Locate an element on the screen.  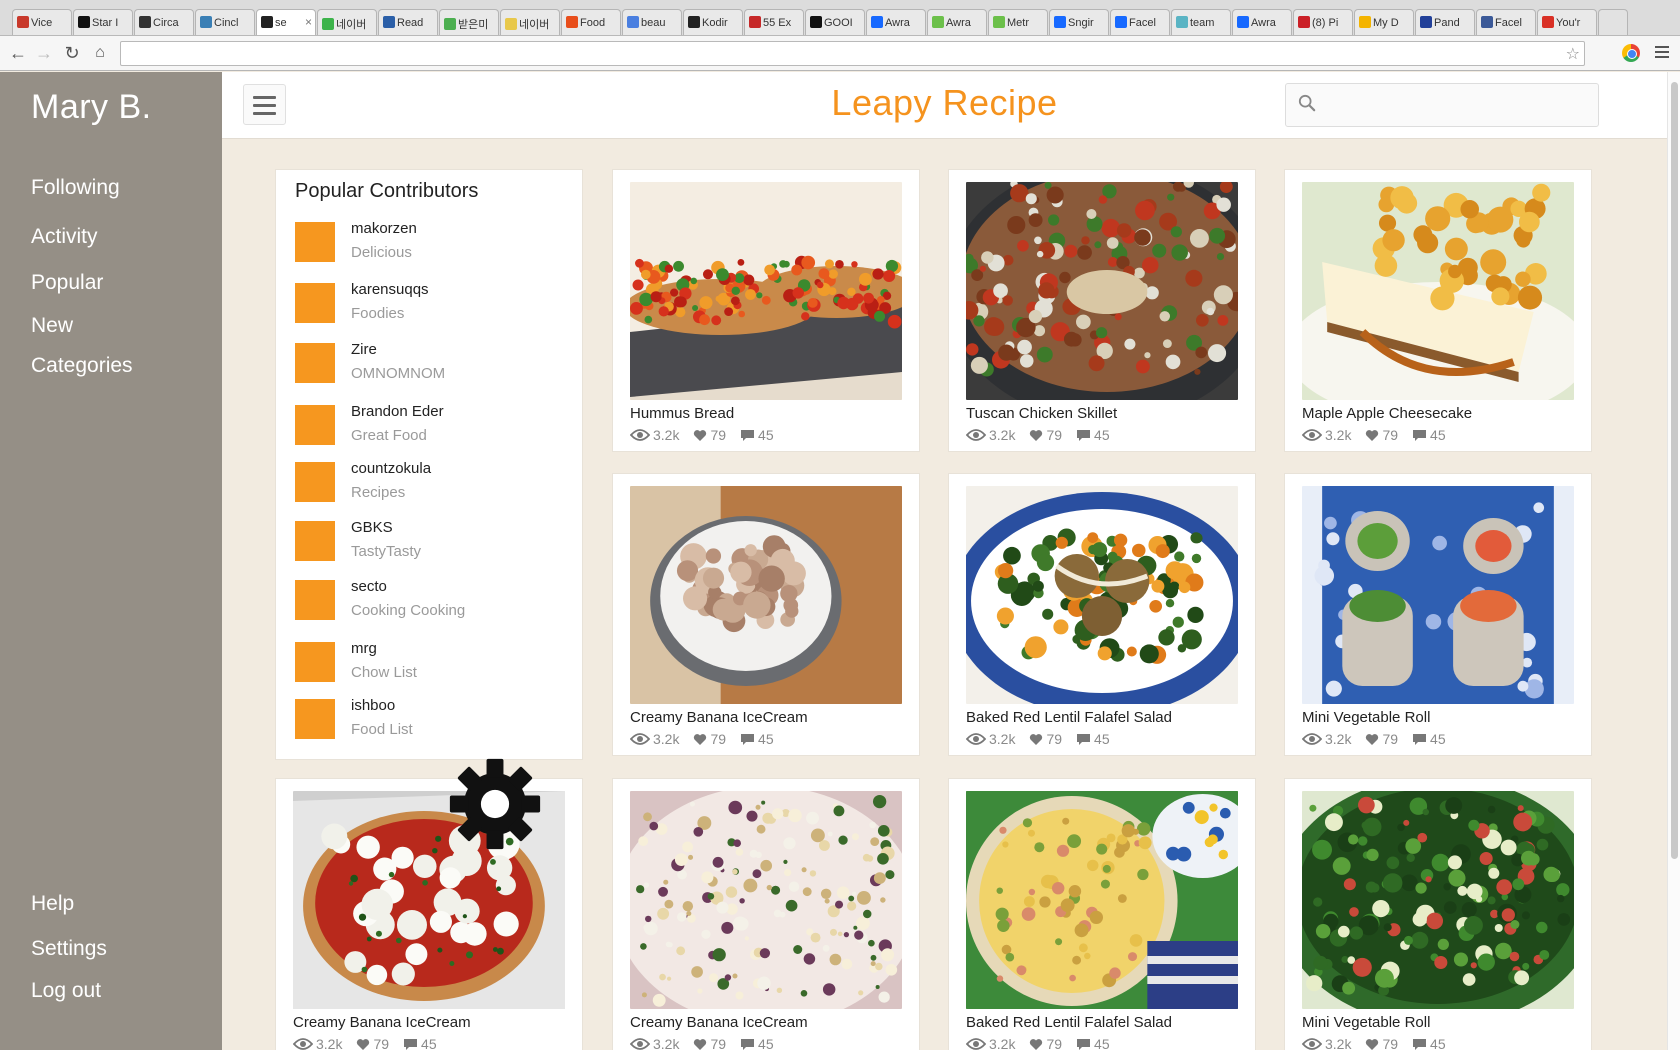
recipe-title: Hummus Bread is located at coordinates (682, 413).